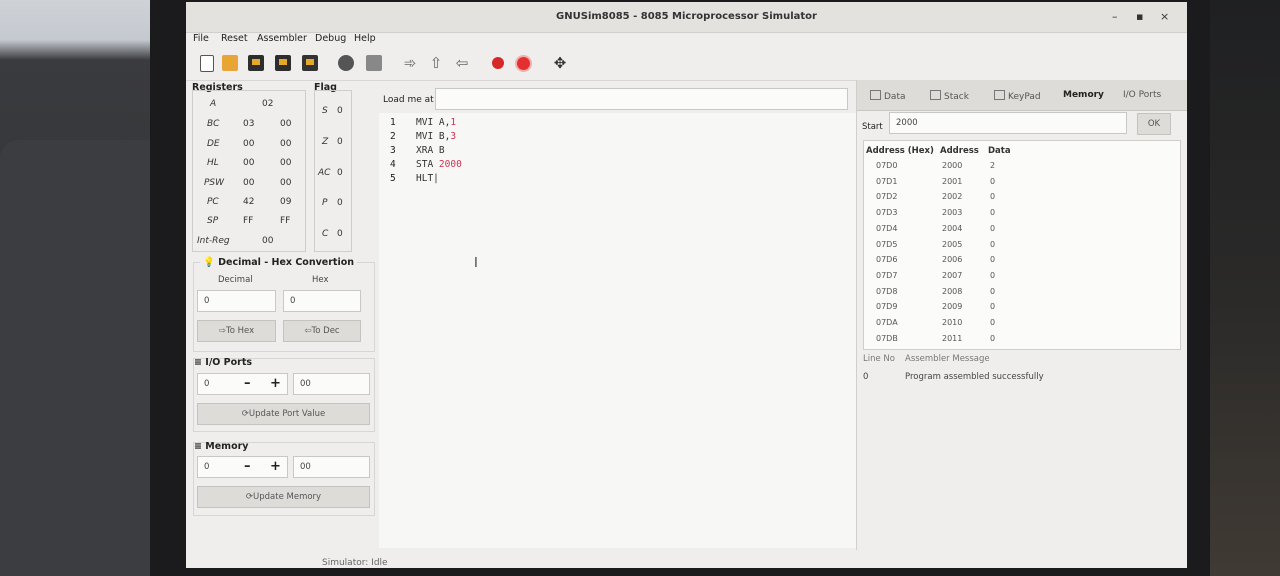  Describe the element at coordinates (249, 124) in the screenshot. I see `reg-value: 03` at that location.